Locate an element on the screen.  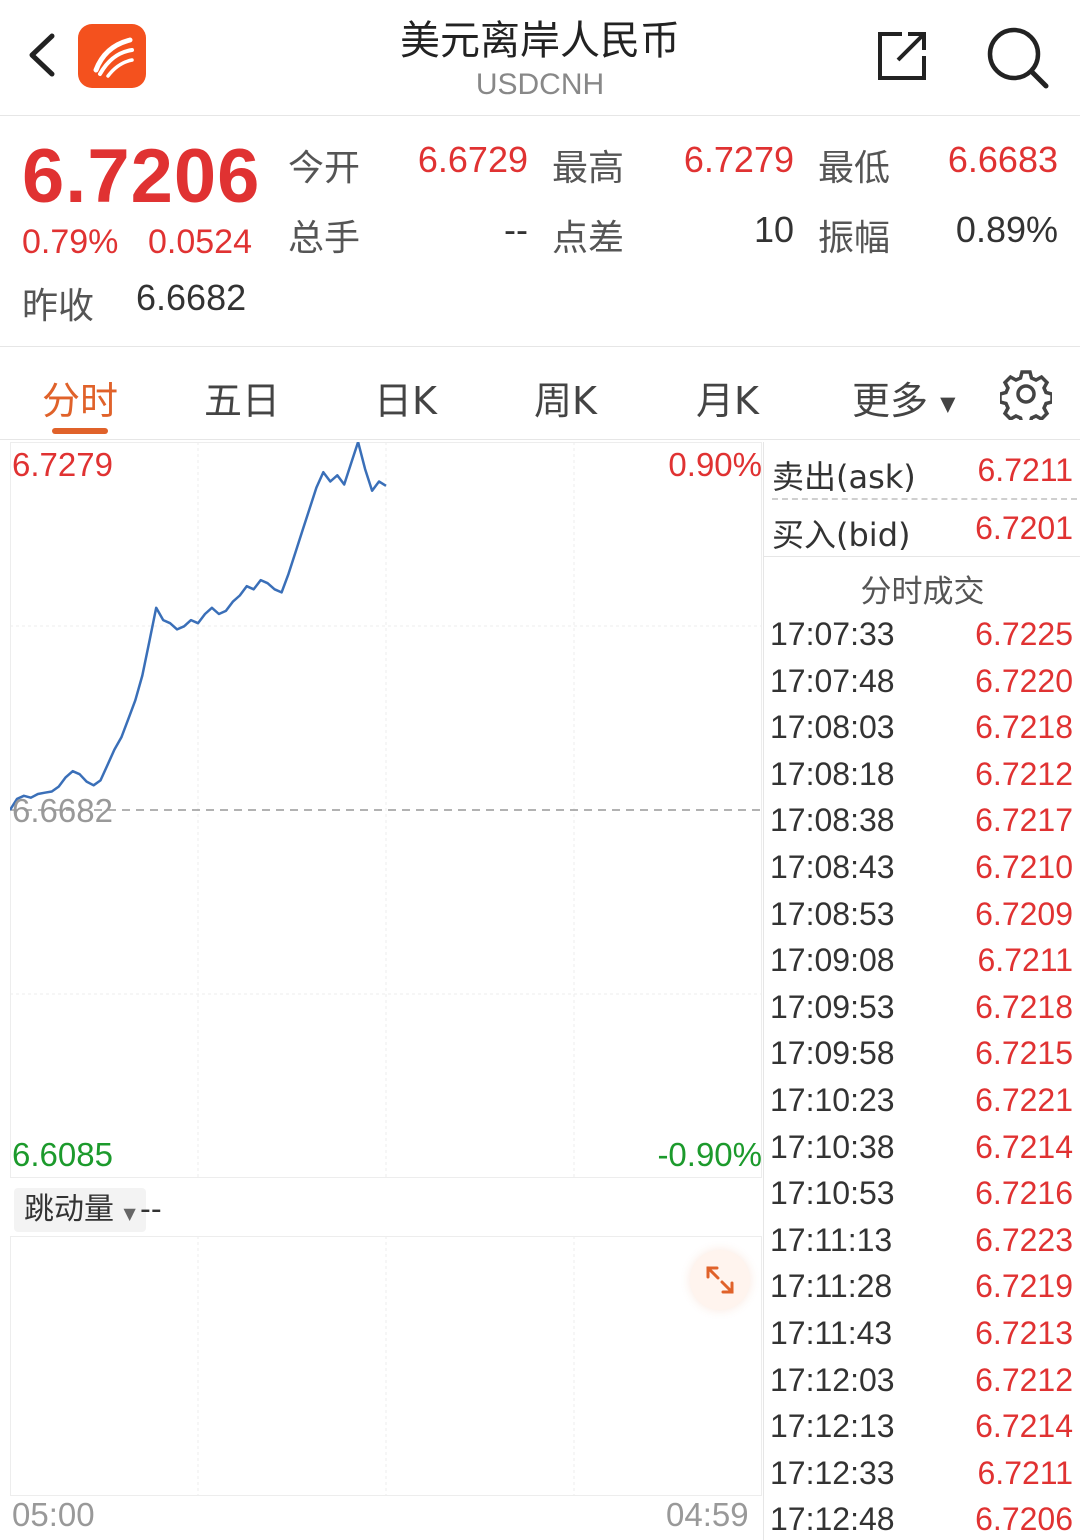
trade-row: 17:08:53 6.7209 is located at coordinates (922, 919).